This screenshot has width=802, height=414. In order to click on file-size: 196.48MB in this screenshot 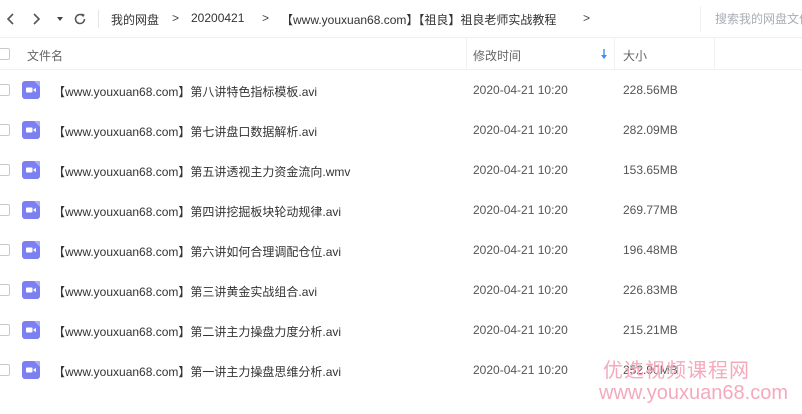, I will do `click(650, 250)`.